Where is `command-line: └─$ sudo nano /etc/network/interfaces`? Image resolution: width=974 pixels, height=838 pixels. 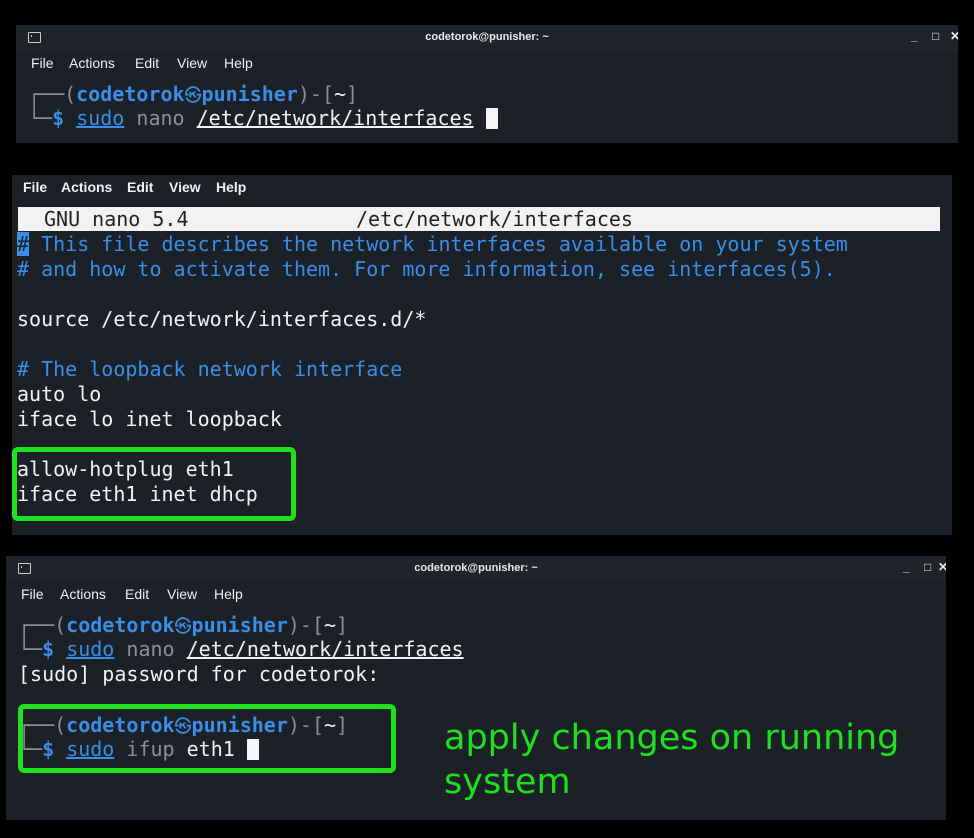 command-line: └─$ sudo nano /etc/network/interfaces is located at coordinates (263, 118).